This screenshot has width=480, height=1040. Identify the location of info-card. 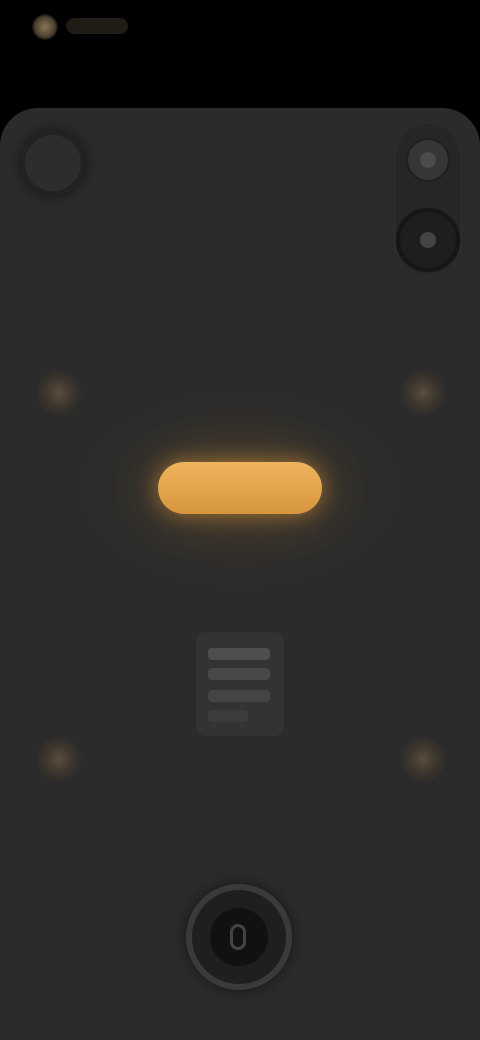
(240, 684).